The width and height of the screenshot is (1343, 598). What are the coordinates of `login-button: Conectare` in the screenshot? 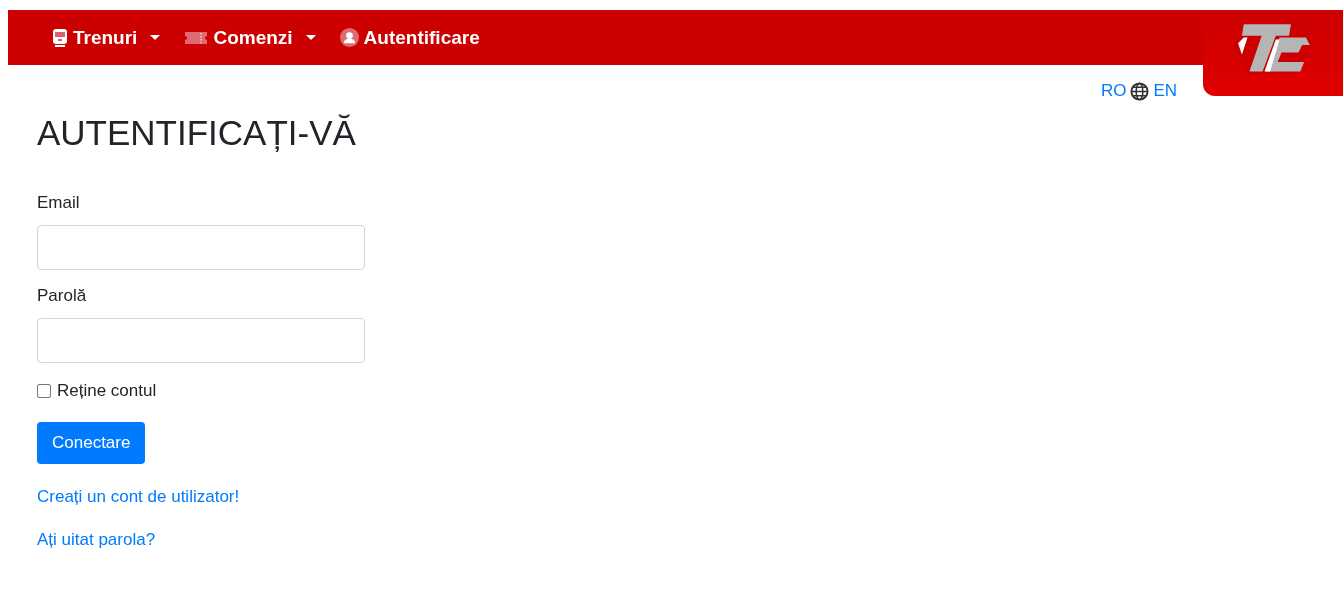 It's located at (91, 443).